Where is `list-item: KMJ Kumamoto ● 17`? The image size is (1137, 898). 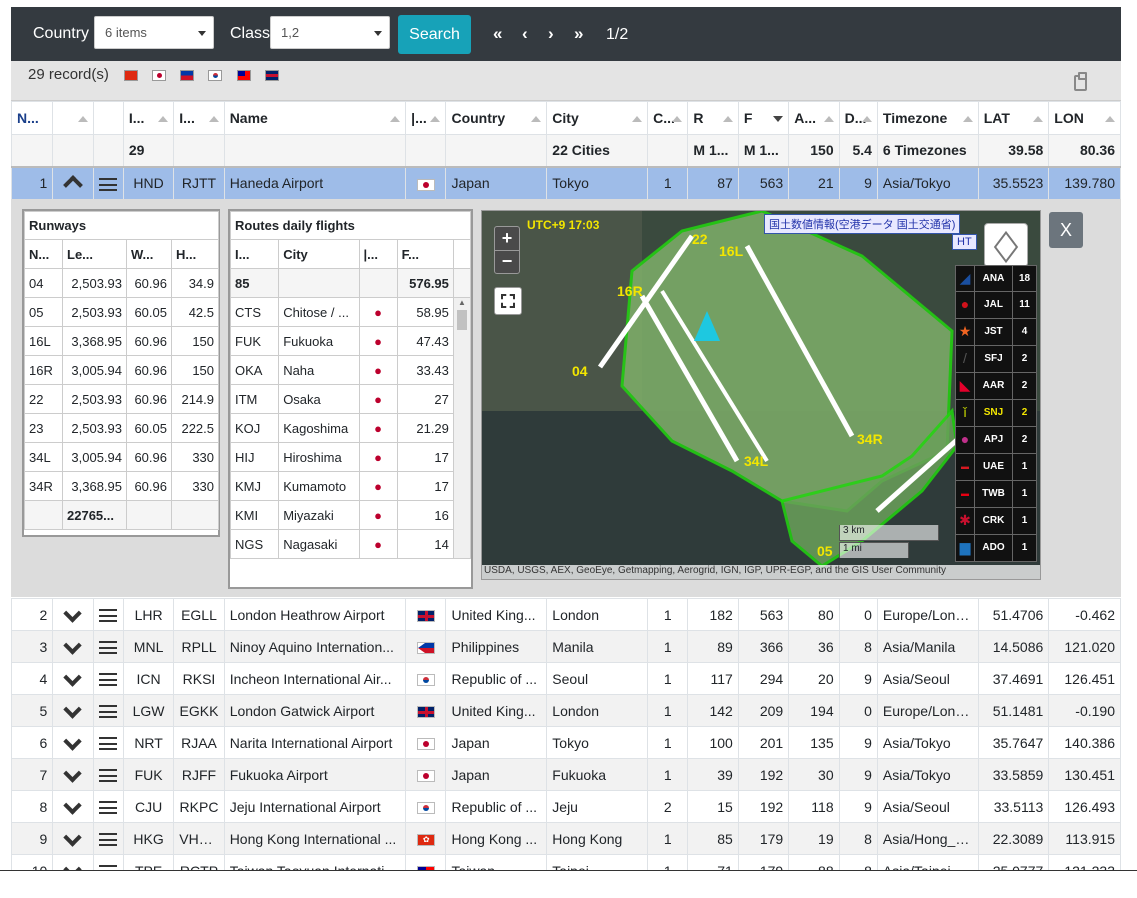 list-item: KMJ Kumamoto ● 17 is located at coordinates (350, 486).